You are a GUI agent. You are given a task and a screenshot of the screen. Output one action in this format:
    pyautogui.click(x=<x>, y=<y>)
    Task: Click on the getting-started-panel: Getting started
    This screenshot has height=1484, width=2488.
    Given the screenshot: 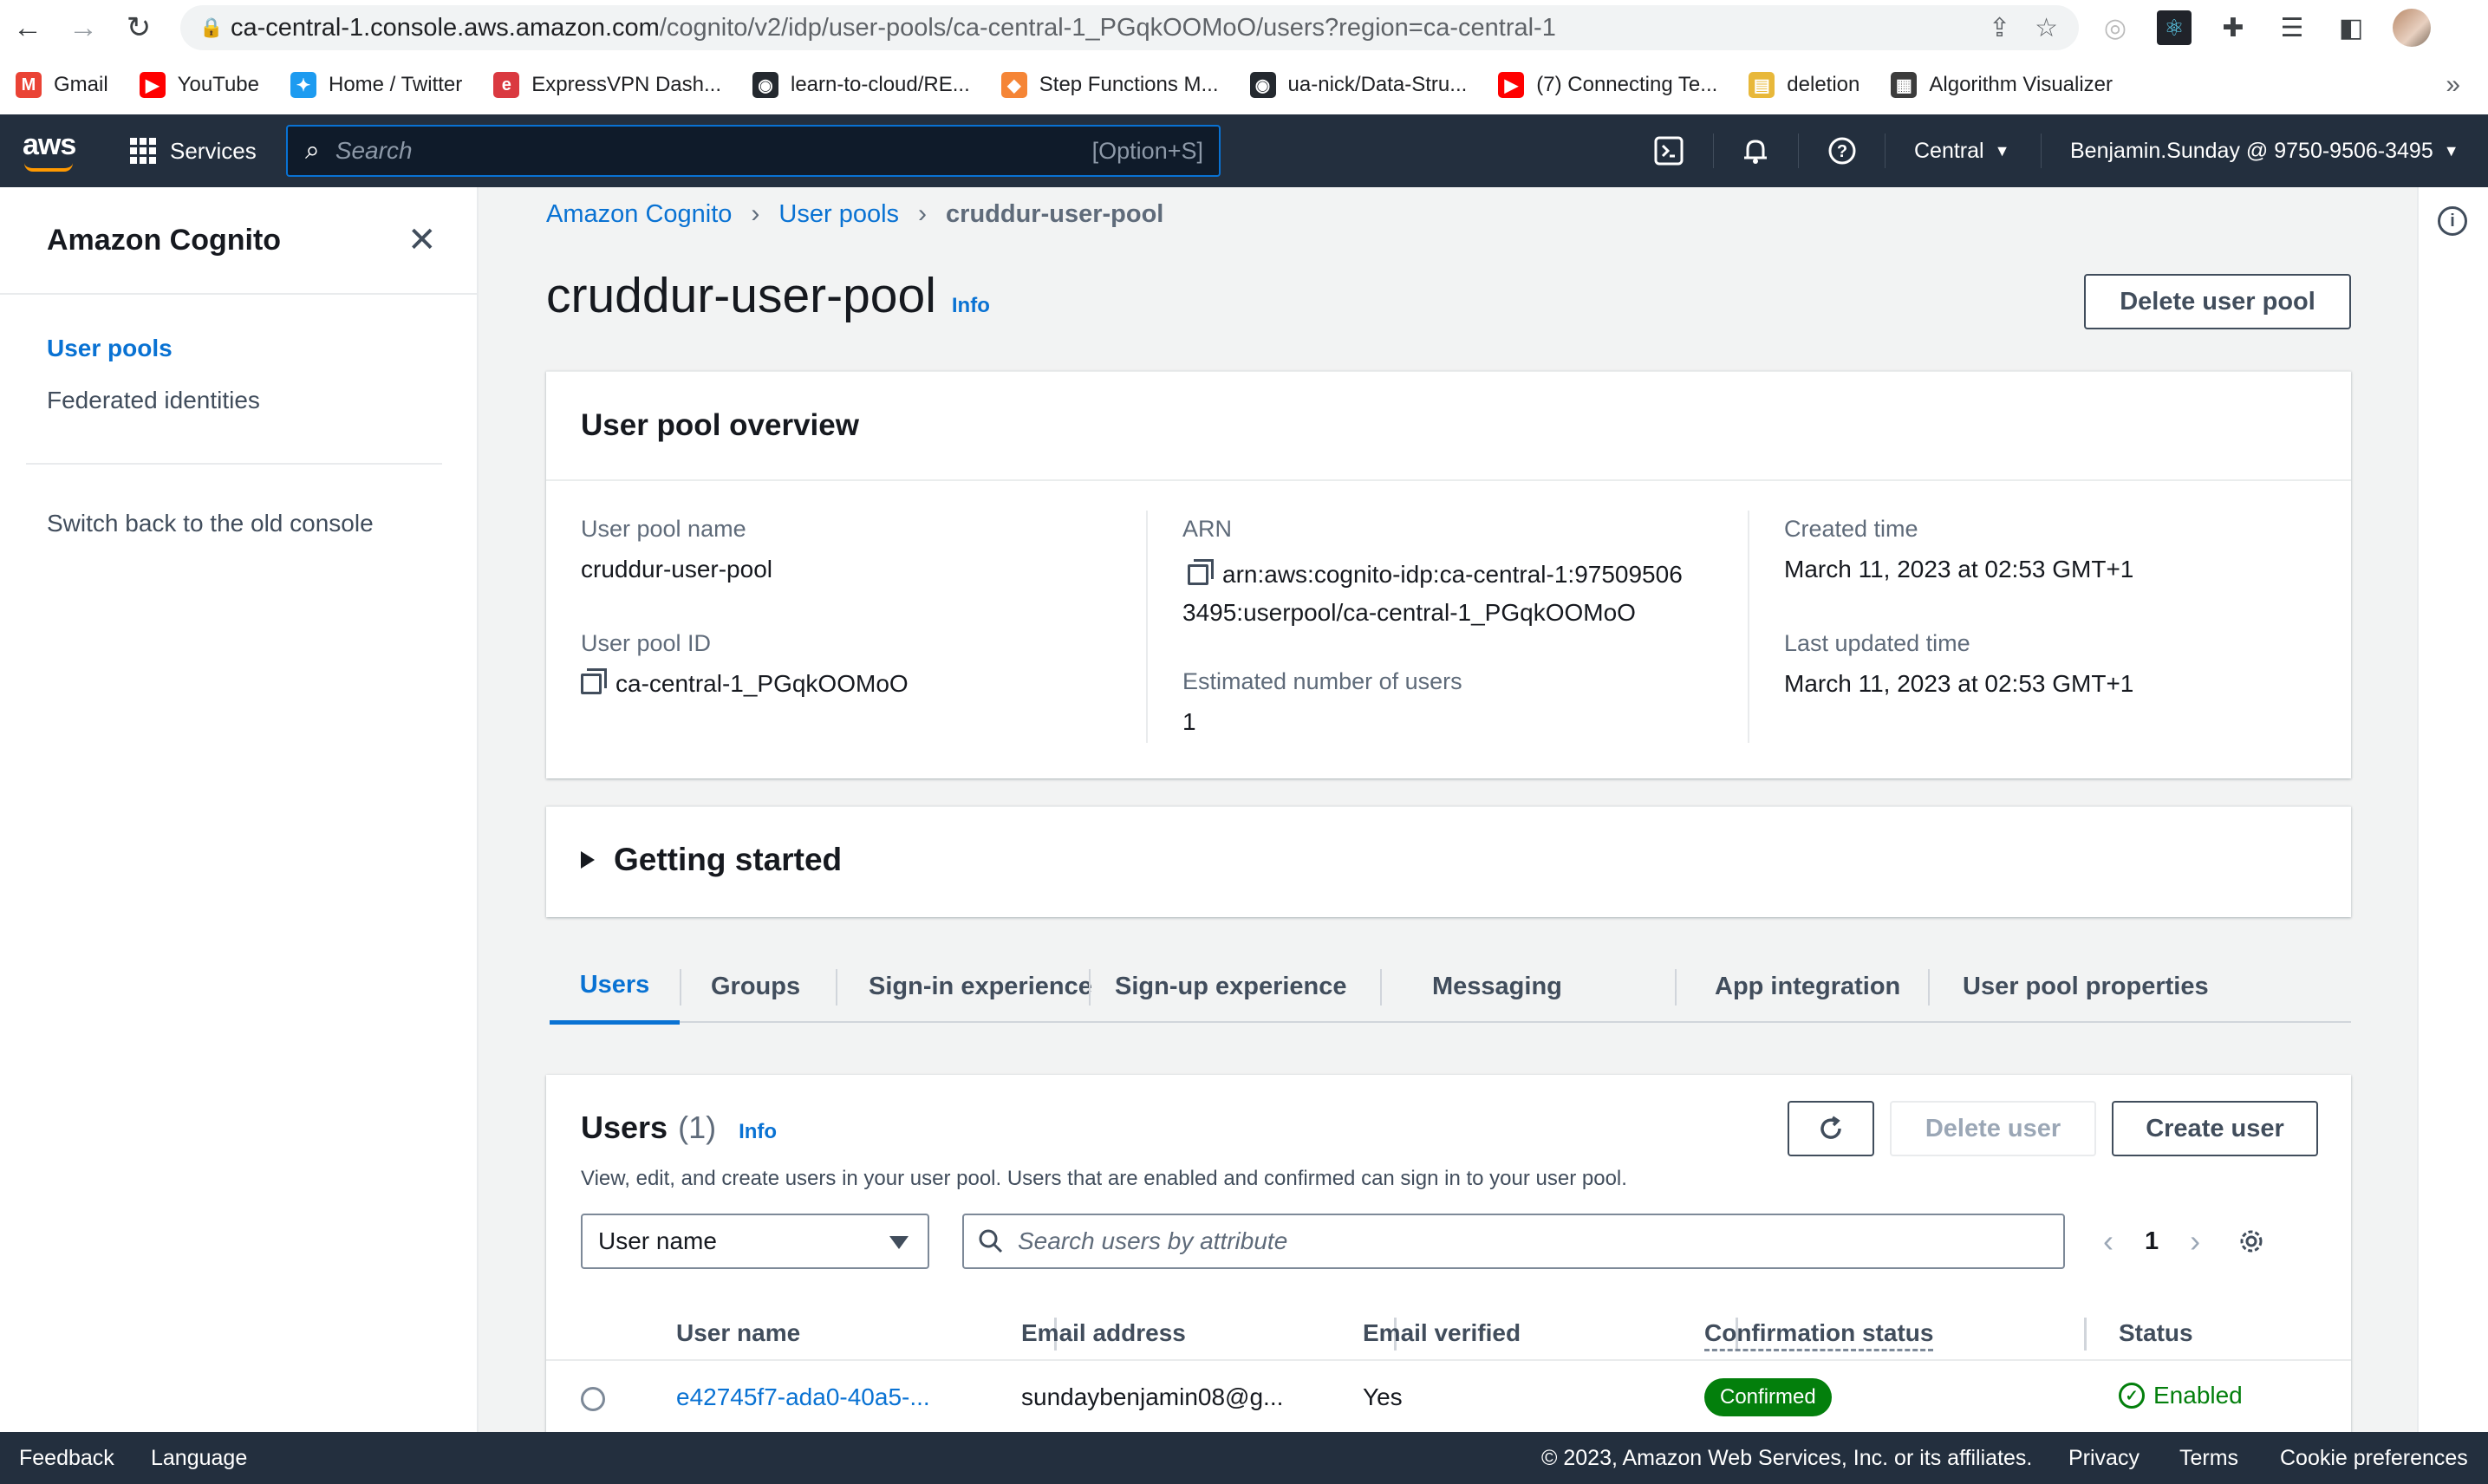 What is the action you would take?
    pyautogui.click(x=1448, y=861)
    